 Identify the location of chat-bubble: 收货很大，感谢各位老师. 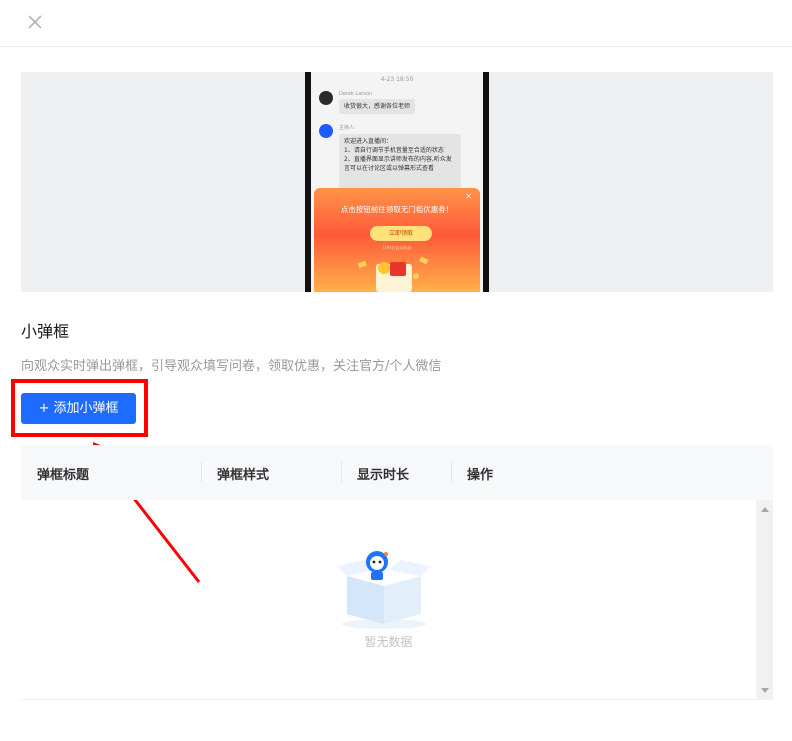
(377, 106).